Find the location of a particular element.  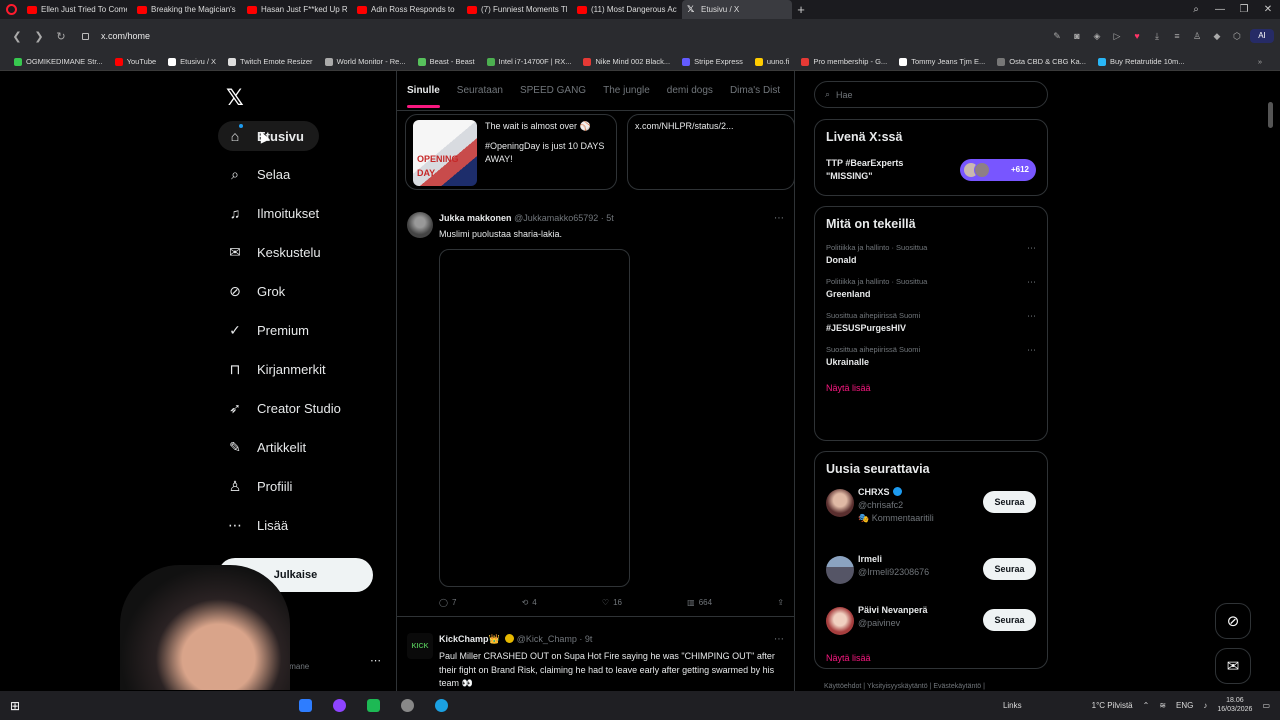

nav-item-ilmoitukset: ♫ Ilmoitukset is located at coordinates (268, 213).